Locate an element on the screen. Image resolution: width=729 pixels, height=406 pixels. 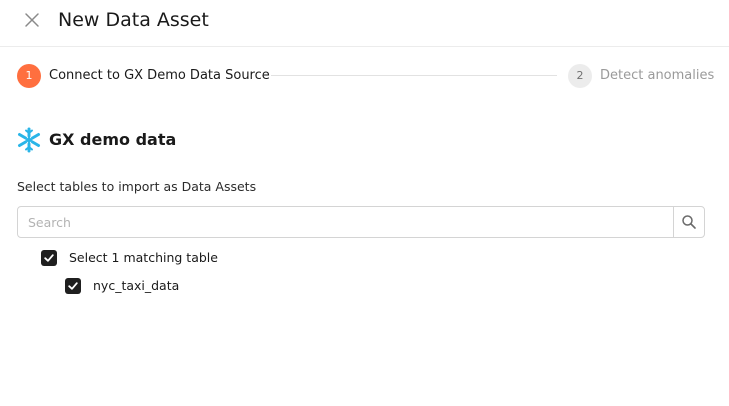
table-name: nyc_taxi_data is located at coordinates (136, 285).